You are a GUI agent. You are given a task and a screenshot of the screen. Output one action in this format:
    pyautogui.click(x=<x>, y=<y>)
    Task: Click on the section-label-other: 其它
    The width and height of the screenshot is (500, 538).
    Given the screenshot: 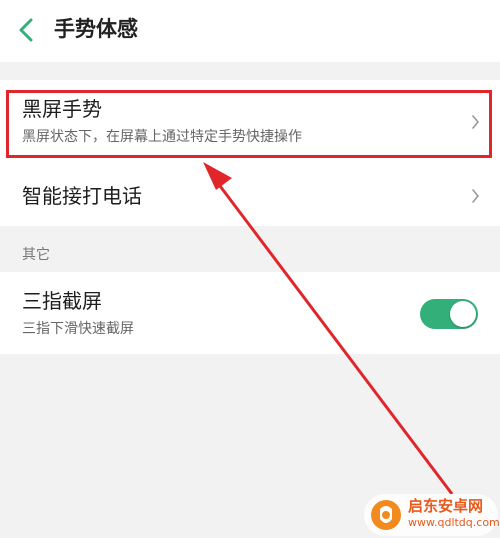 What is the action you would take?
    pyautogui.click(x=36, y=255)
    